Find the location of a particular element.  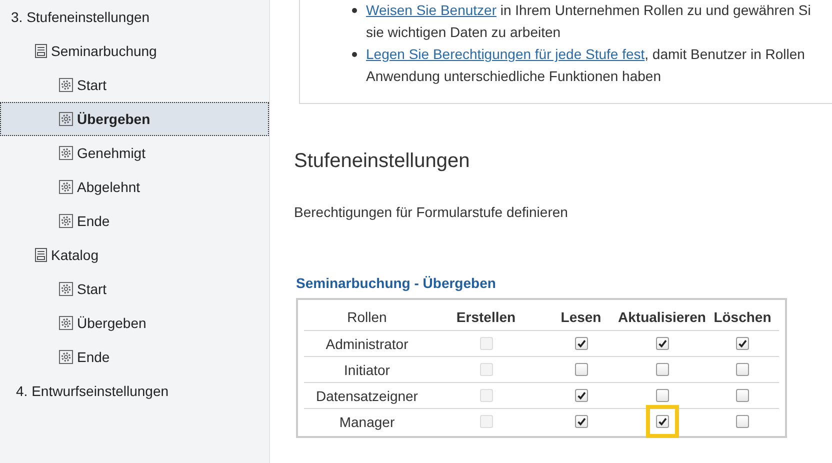

tree-item: Seminarbuchung is located at coordinates (134, 51).